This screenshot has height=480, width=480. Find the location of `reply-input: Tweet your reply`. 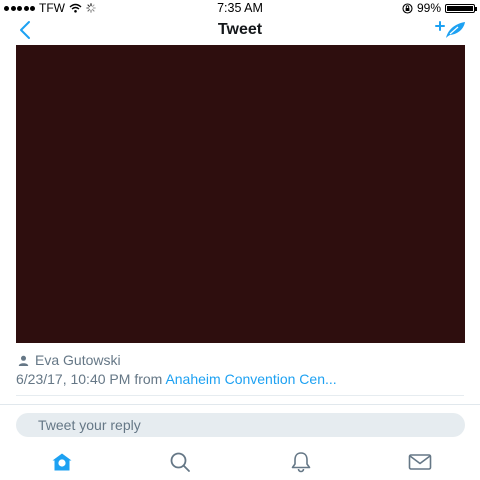

reply-input: Tweet your reply is located at coordinates (240, 425).